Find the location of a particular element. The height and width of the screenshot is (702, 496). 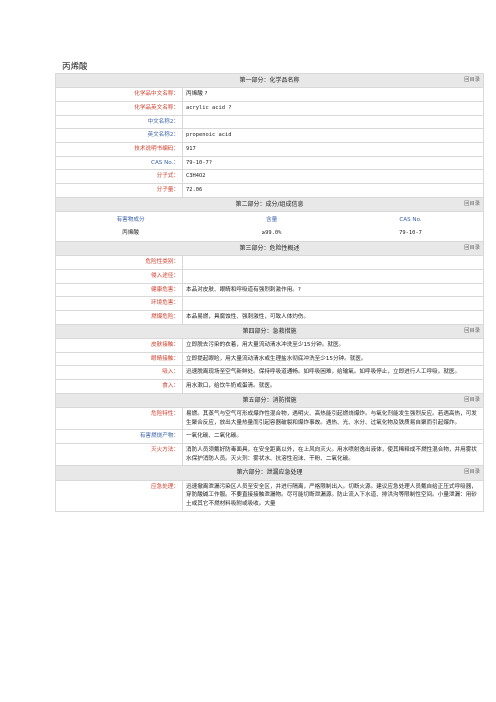

column-header: 有害物成分 is located at coordinates (130, 219).